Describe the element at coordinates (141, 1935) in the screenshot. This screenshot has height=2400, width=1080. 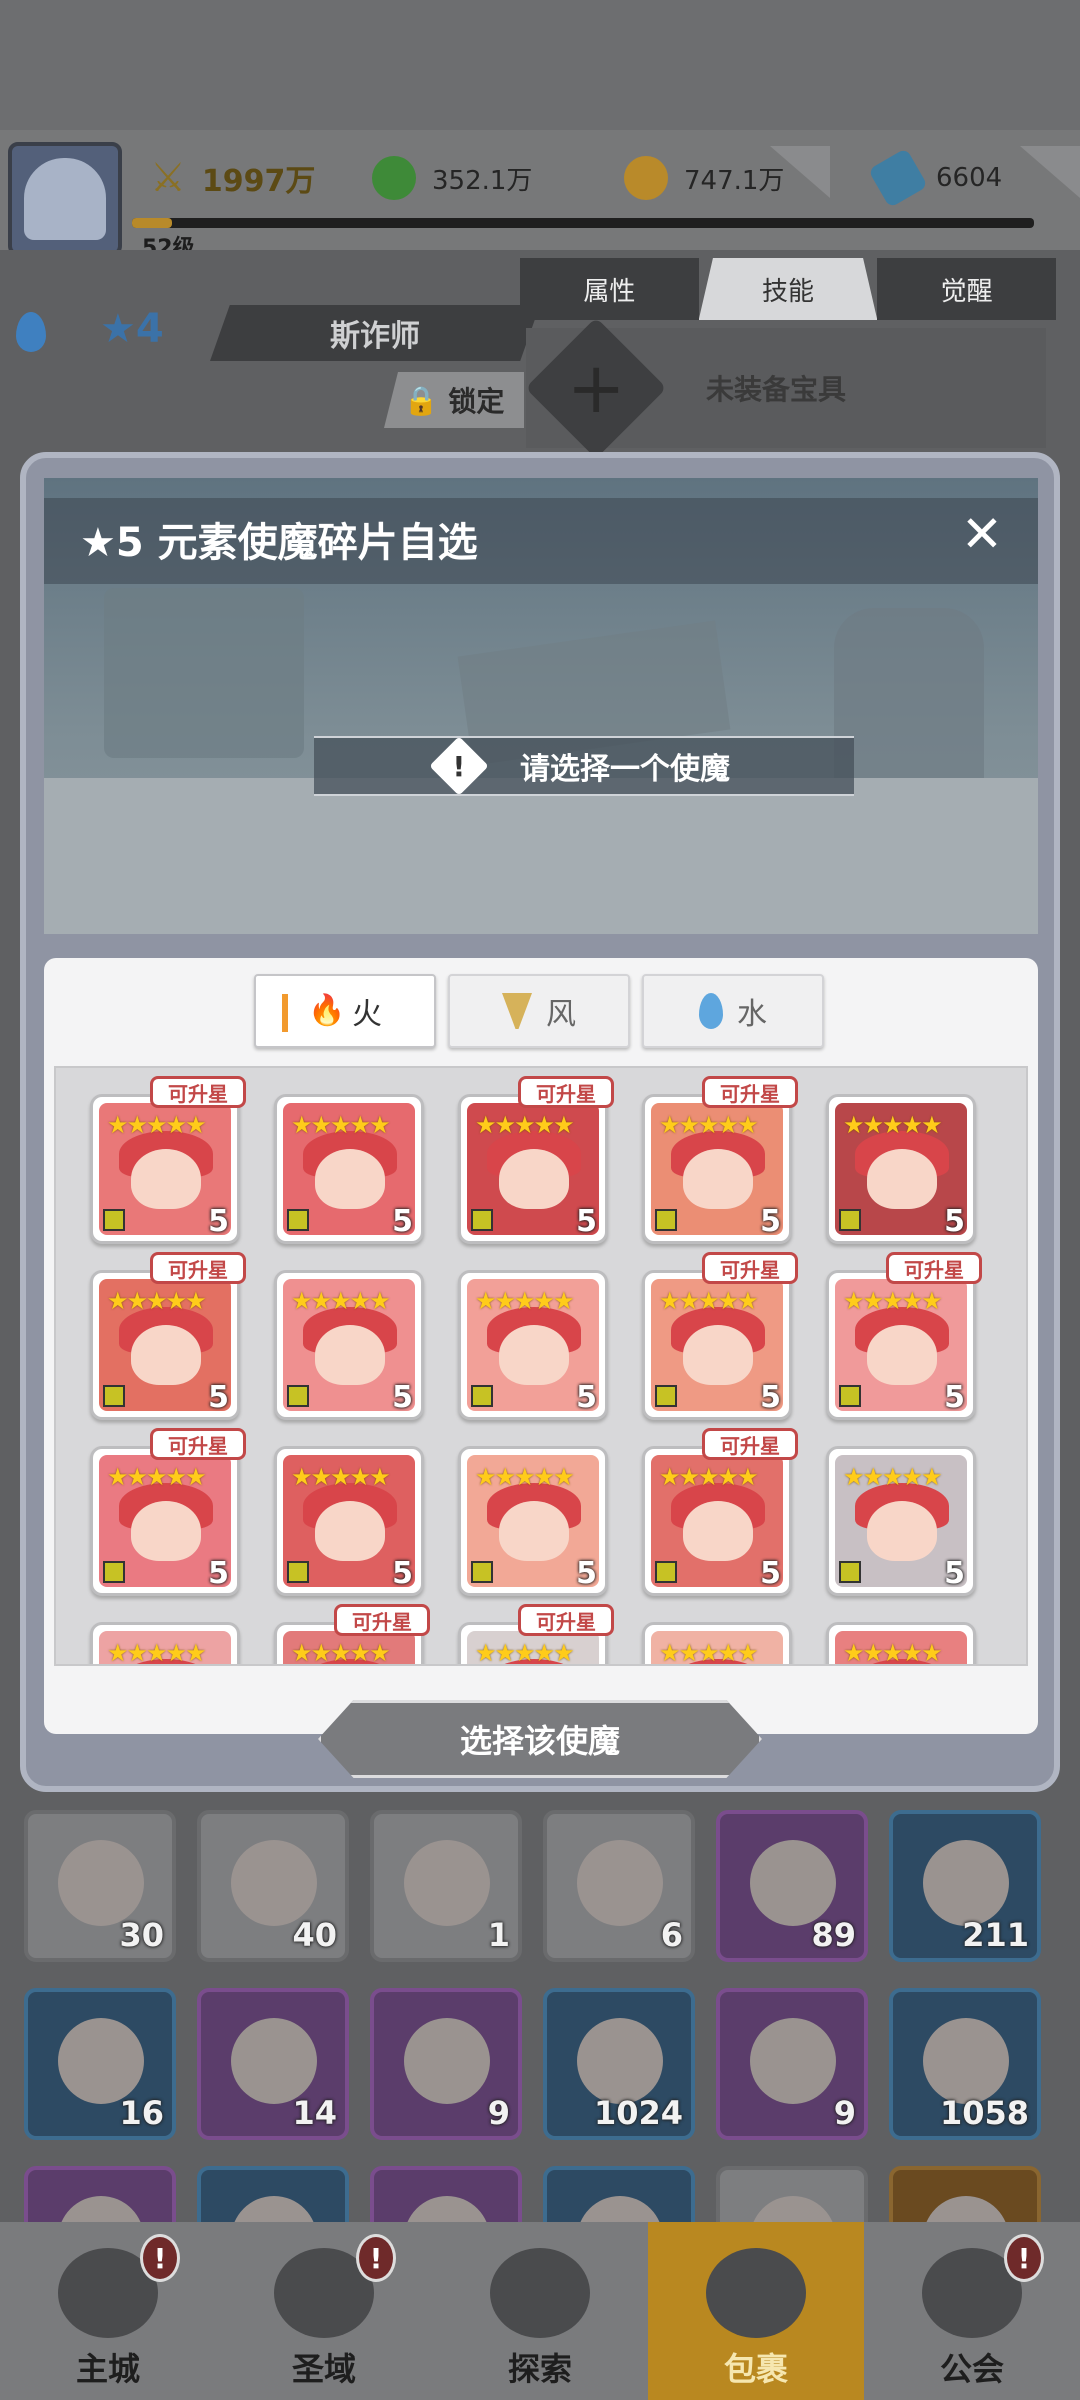
I see `item-count: 30` at that location.